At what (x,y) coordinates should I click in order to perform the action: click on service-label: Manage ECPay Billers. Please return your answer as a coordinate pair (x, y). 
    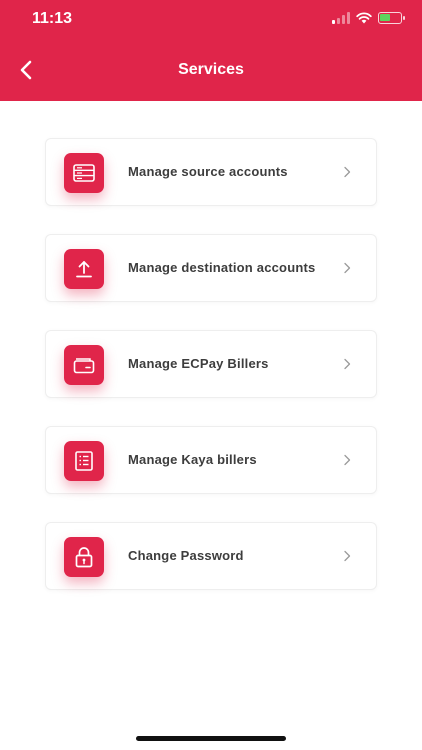
    Looking at the image, I should click on (198, 363).